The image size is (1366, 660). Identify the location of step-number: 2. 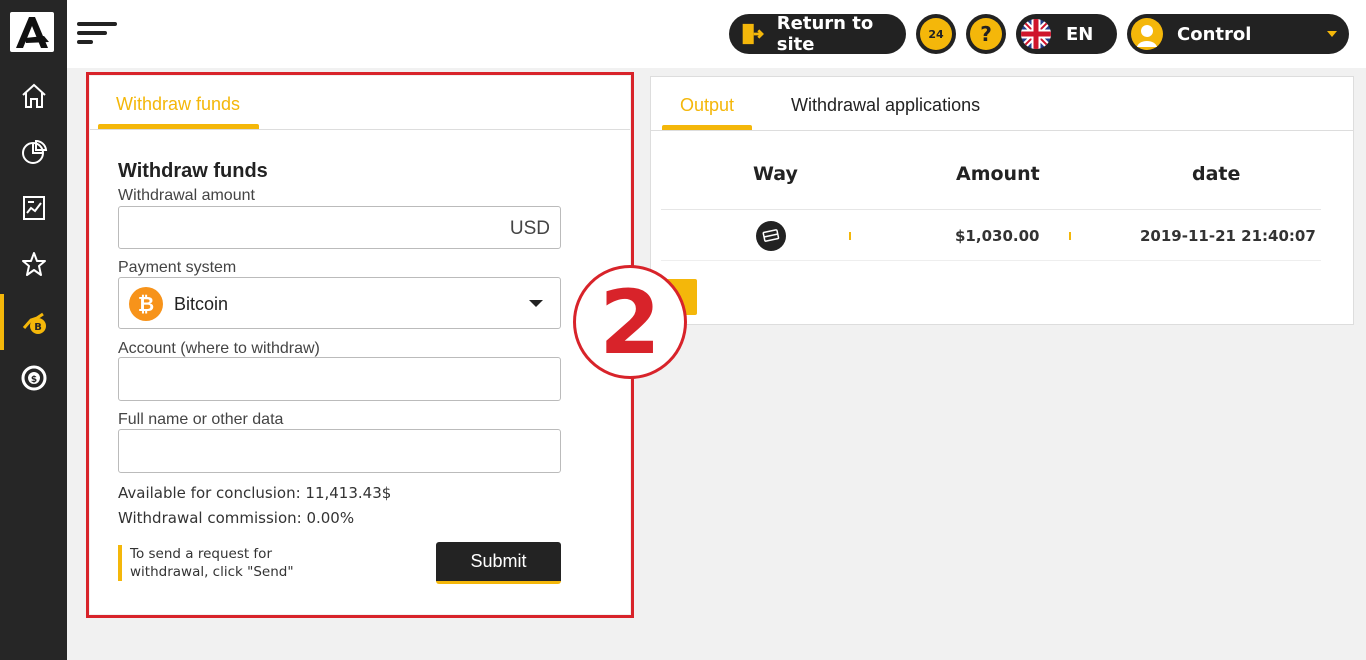
(630, 322).